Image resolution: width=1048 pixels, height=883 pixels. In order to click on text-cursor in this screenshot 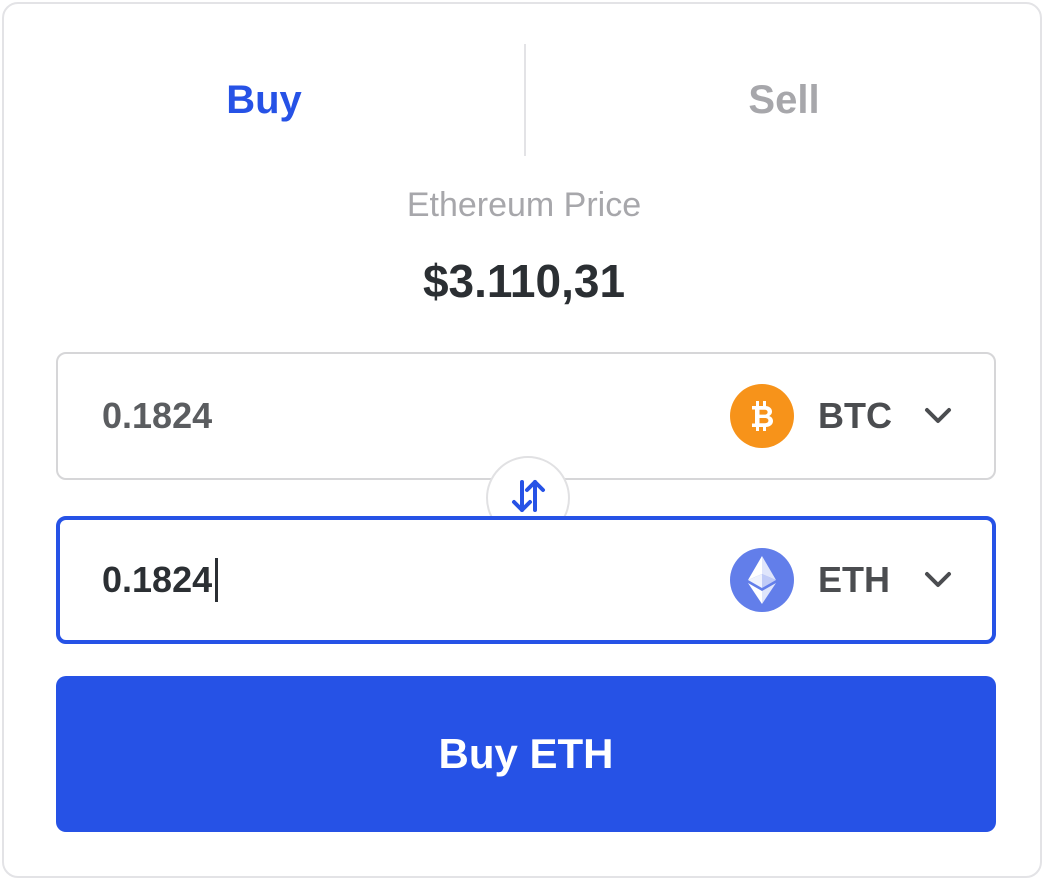, I will do `click(217, 580)`.